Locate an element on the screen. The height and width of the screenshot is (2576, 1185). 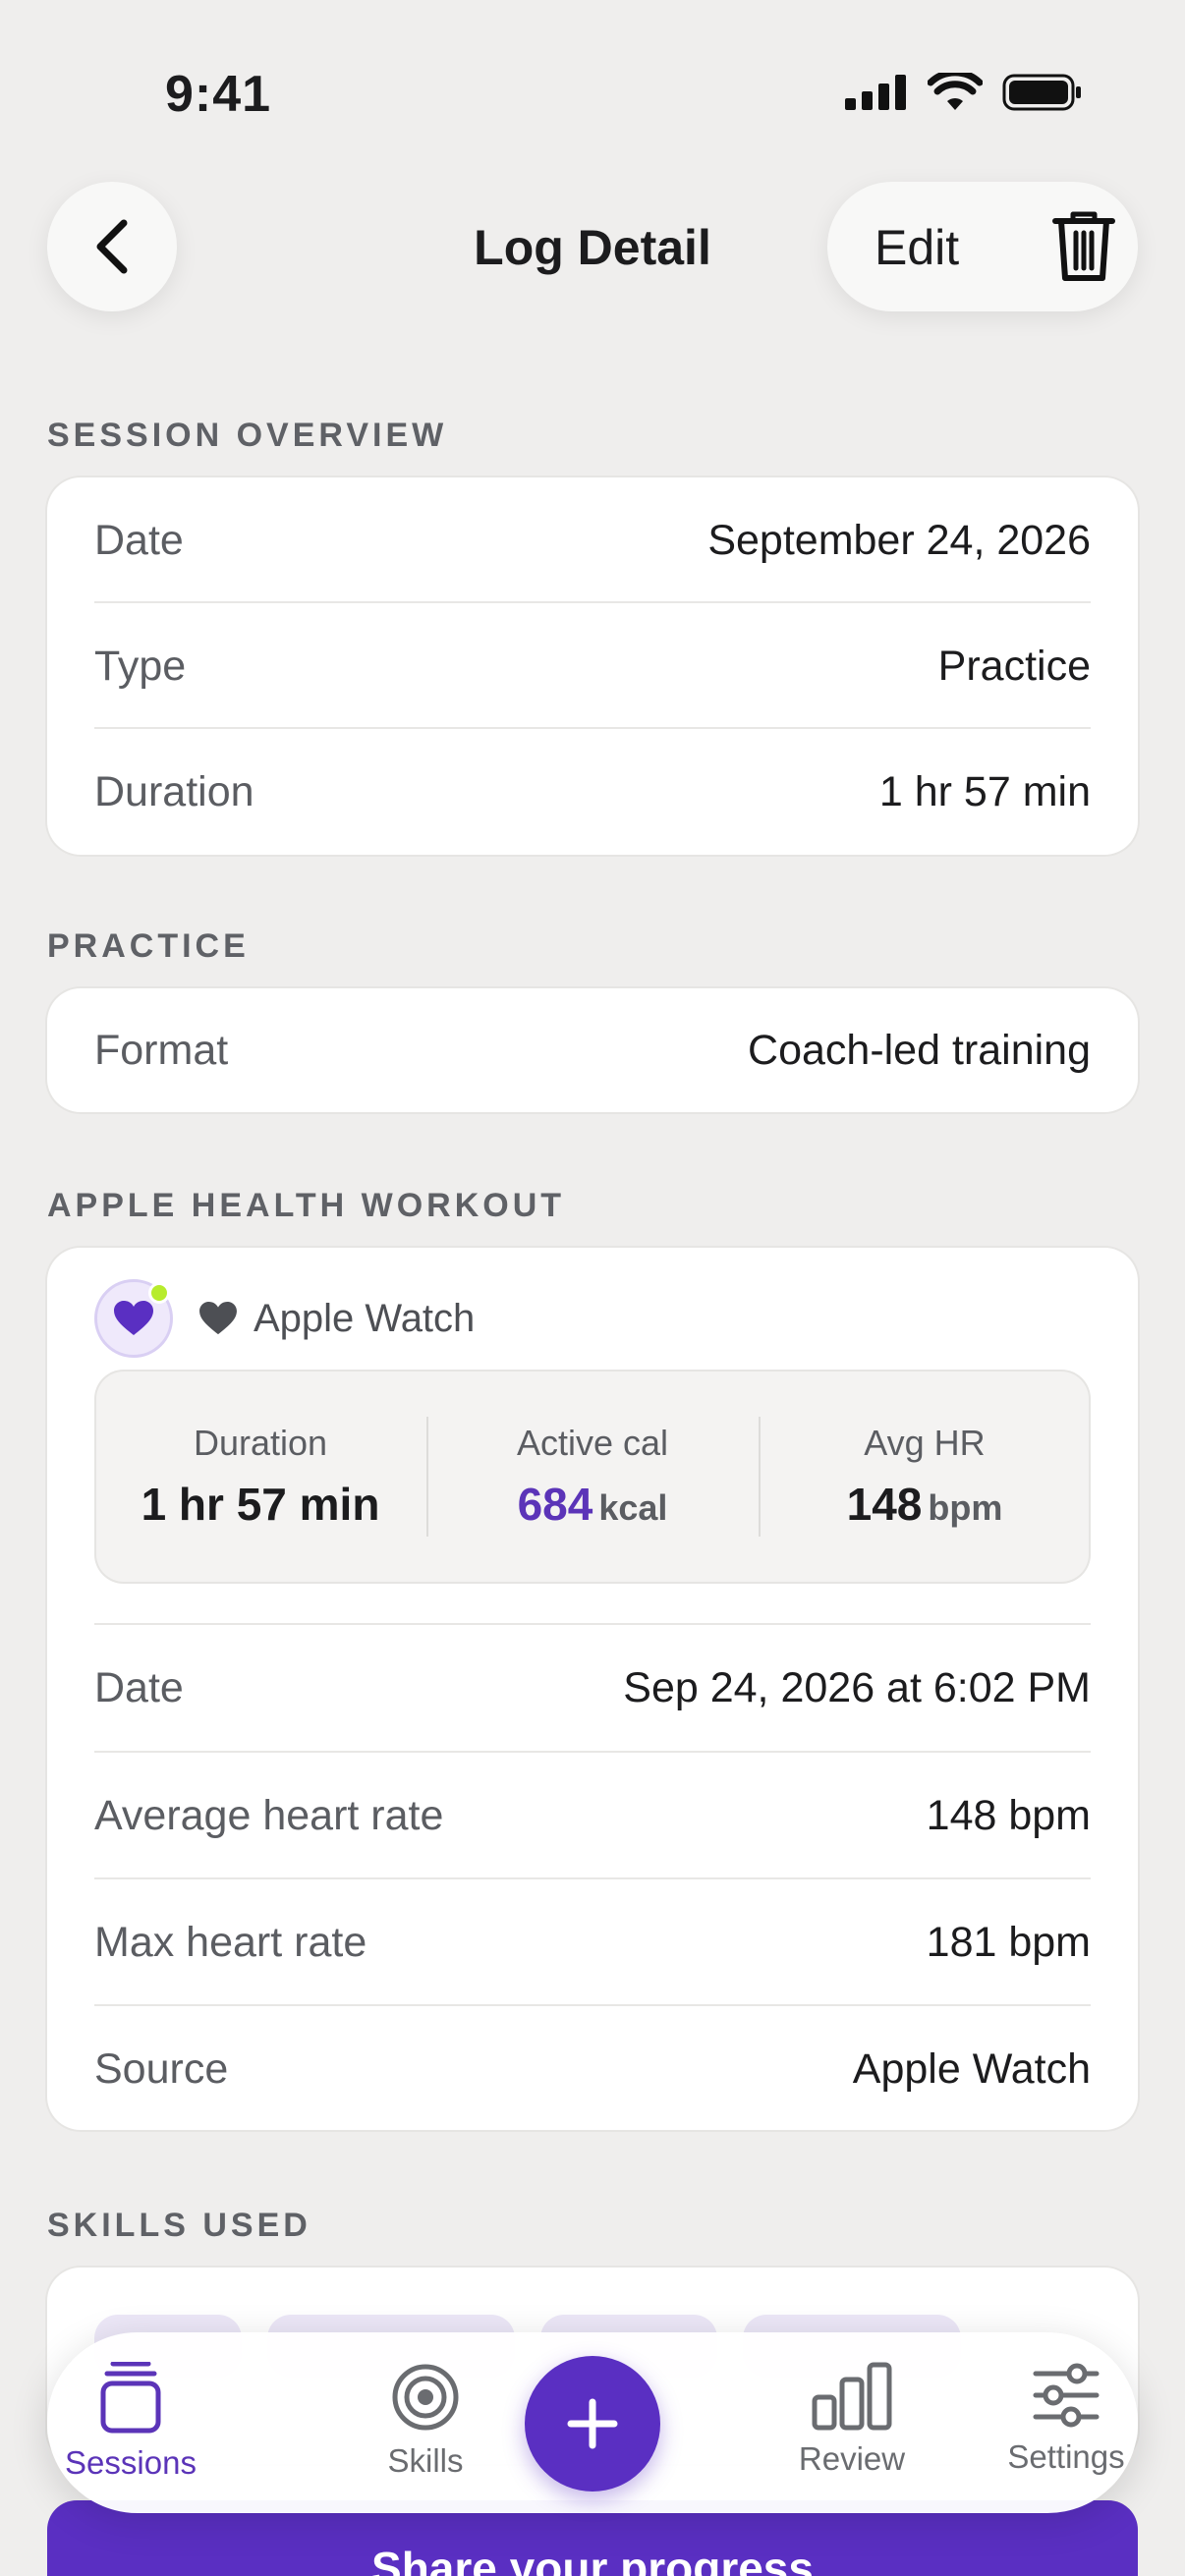
section-heading-skills-used: SKILLS USED is located at coordinates (179, 2225).